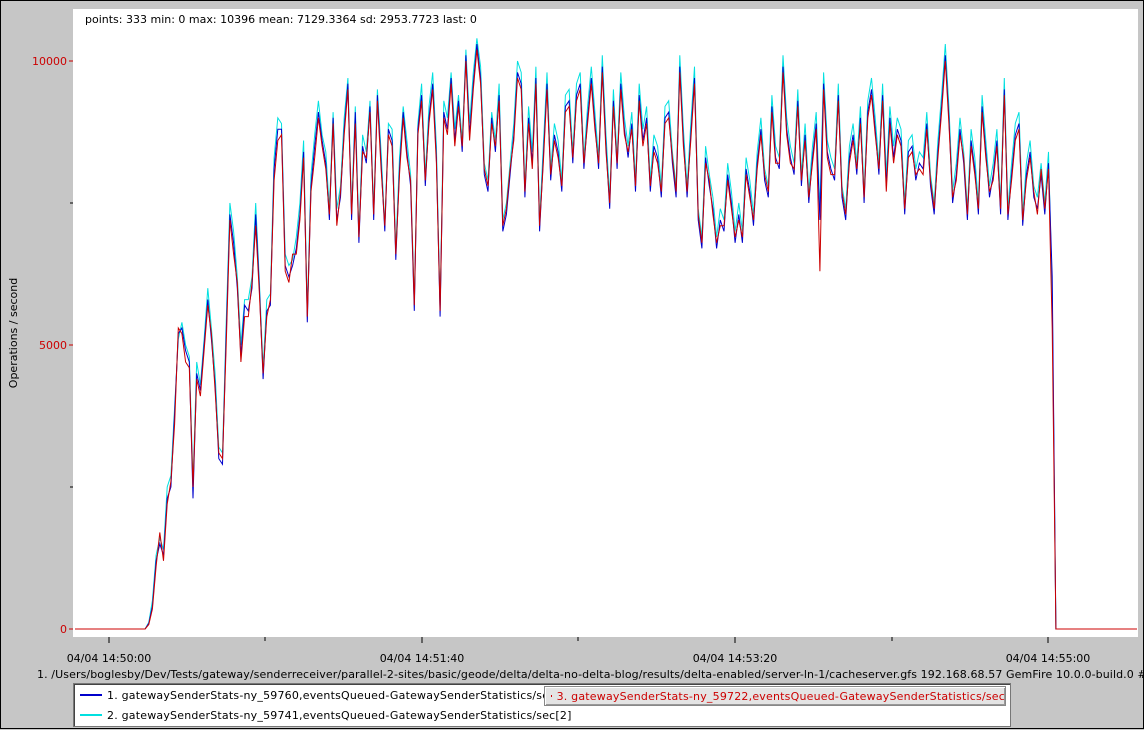 The width and height of the screenshot is (1144, 730). Describe the element at coordinates (49, 61) in the screenshot. I see `y-tick-label: 10000` at that location.